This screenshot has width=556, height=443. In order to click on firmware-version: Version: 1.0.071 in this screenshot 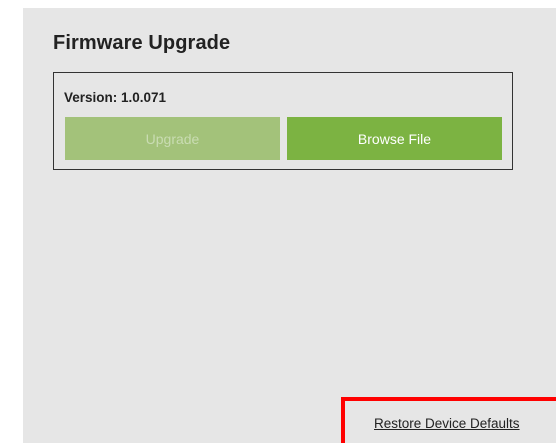, I will do `click(115, 97)`.